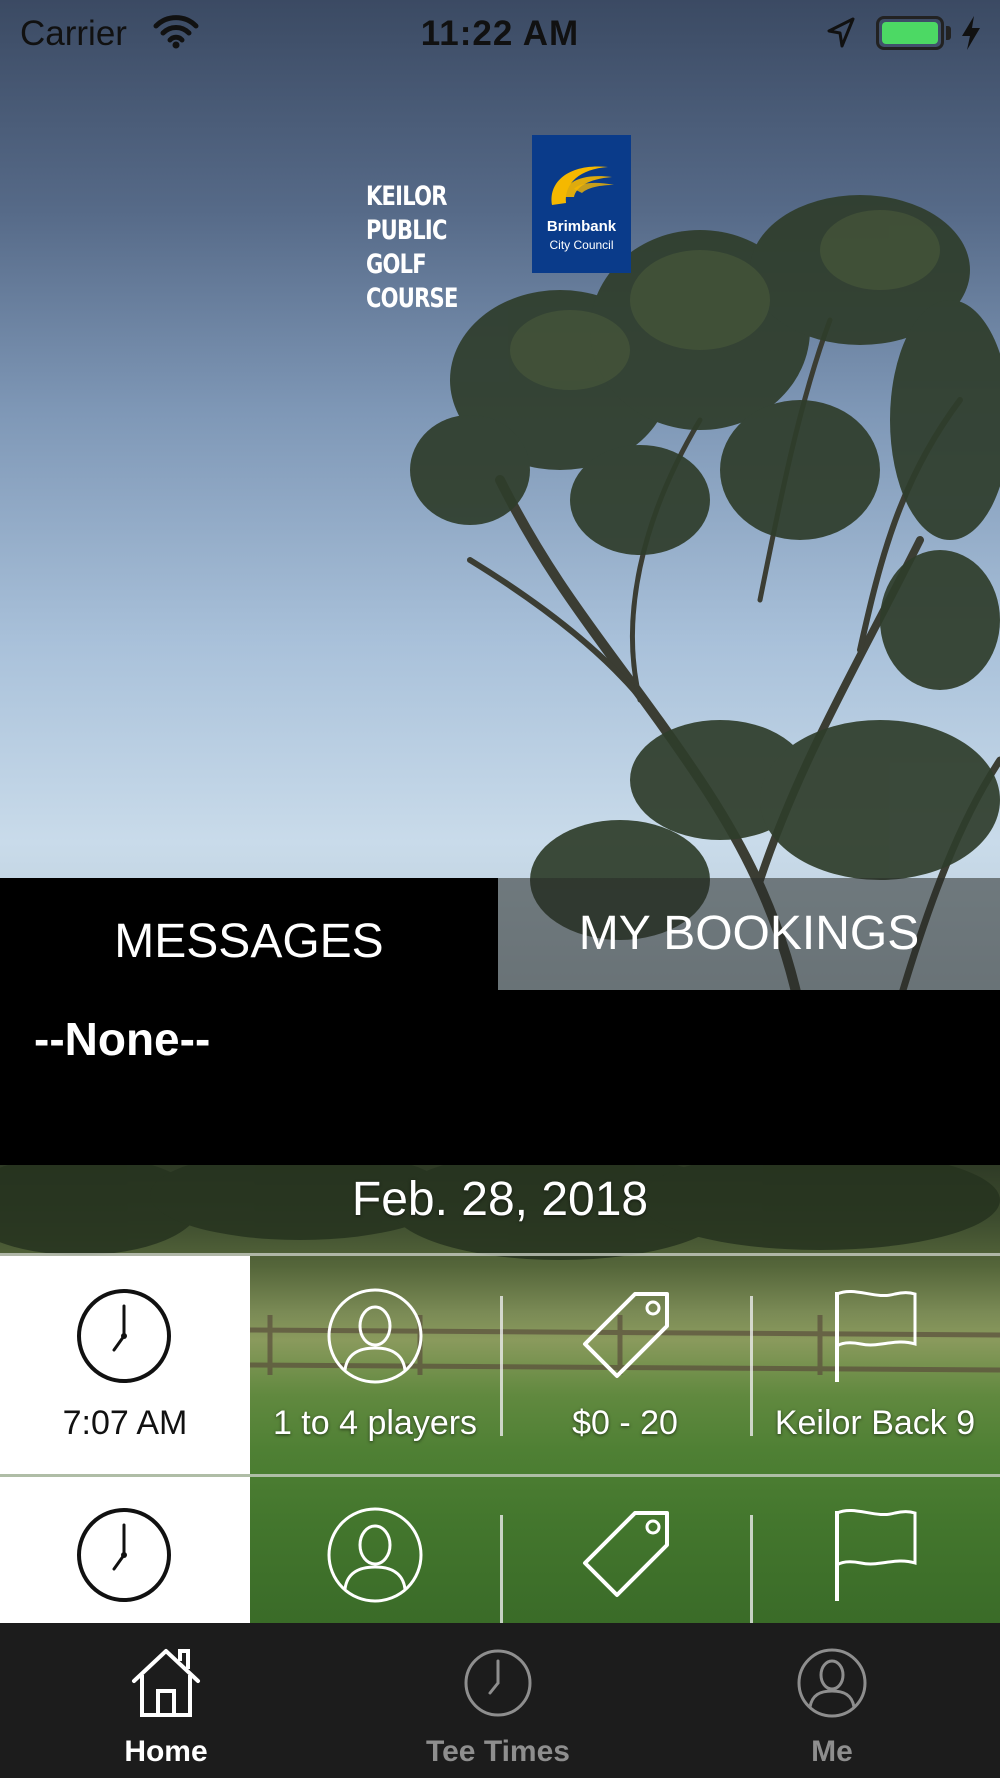 This screenshot has width=1000, height=1778. I want to click on price-cell: $0 - 20, so click(625, 1365).